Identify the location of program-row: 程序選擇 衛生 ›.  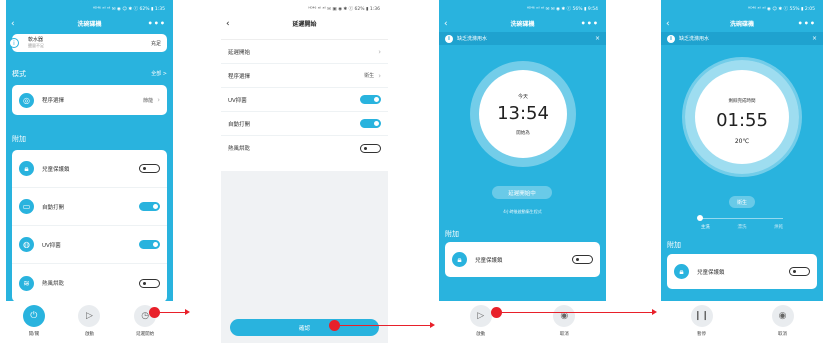
(304, 76).